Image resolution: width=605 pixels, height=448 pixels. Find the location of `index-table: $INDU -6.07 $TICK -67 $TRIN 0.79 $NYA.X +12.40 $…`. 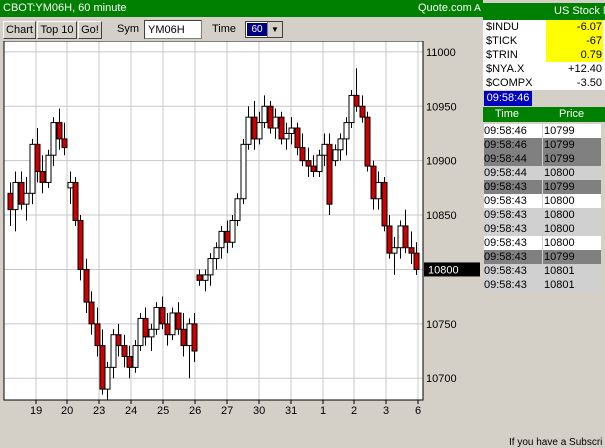

index-table: $INDU -6.07 $TICK -67 $TRIN 0.79 $NYA.X +12.40 $… is located at coordinates (544, 55).